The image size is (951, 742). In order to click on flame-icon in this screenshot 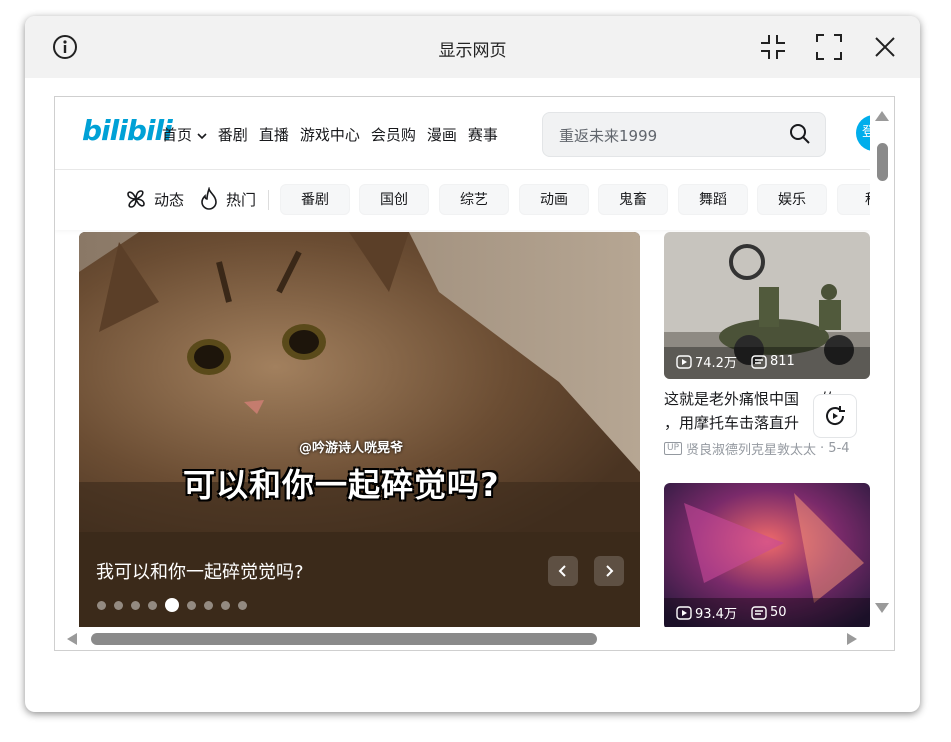, I will do `click(209, 198)`.